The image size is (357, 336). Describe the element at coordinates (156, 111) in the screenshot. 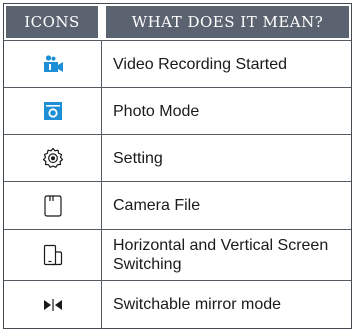

I see `meaning-text: Photo Mode` at that location.